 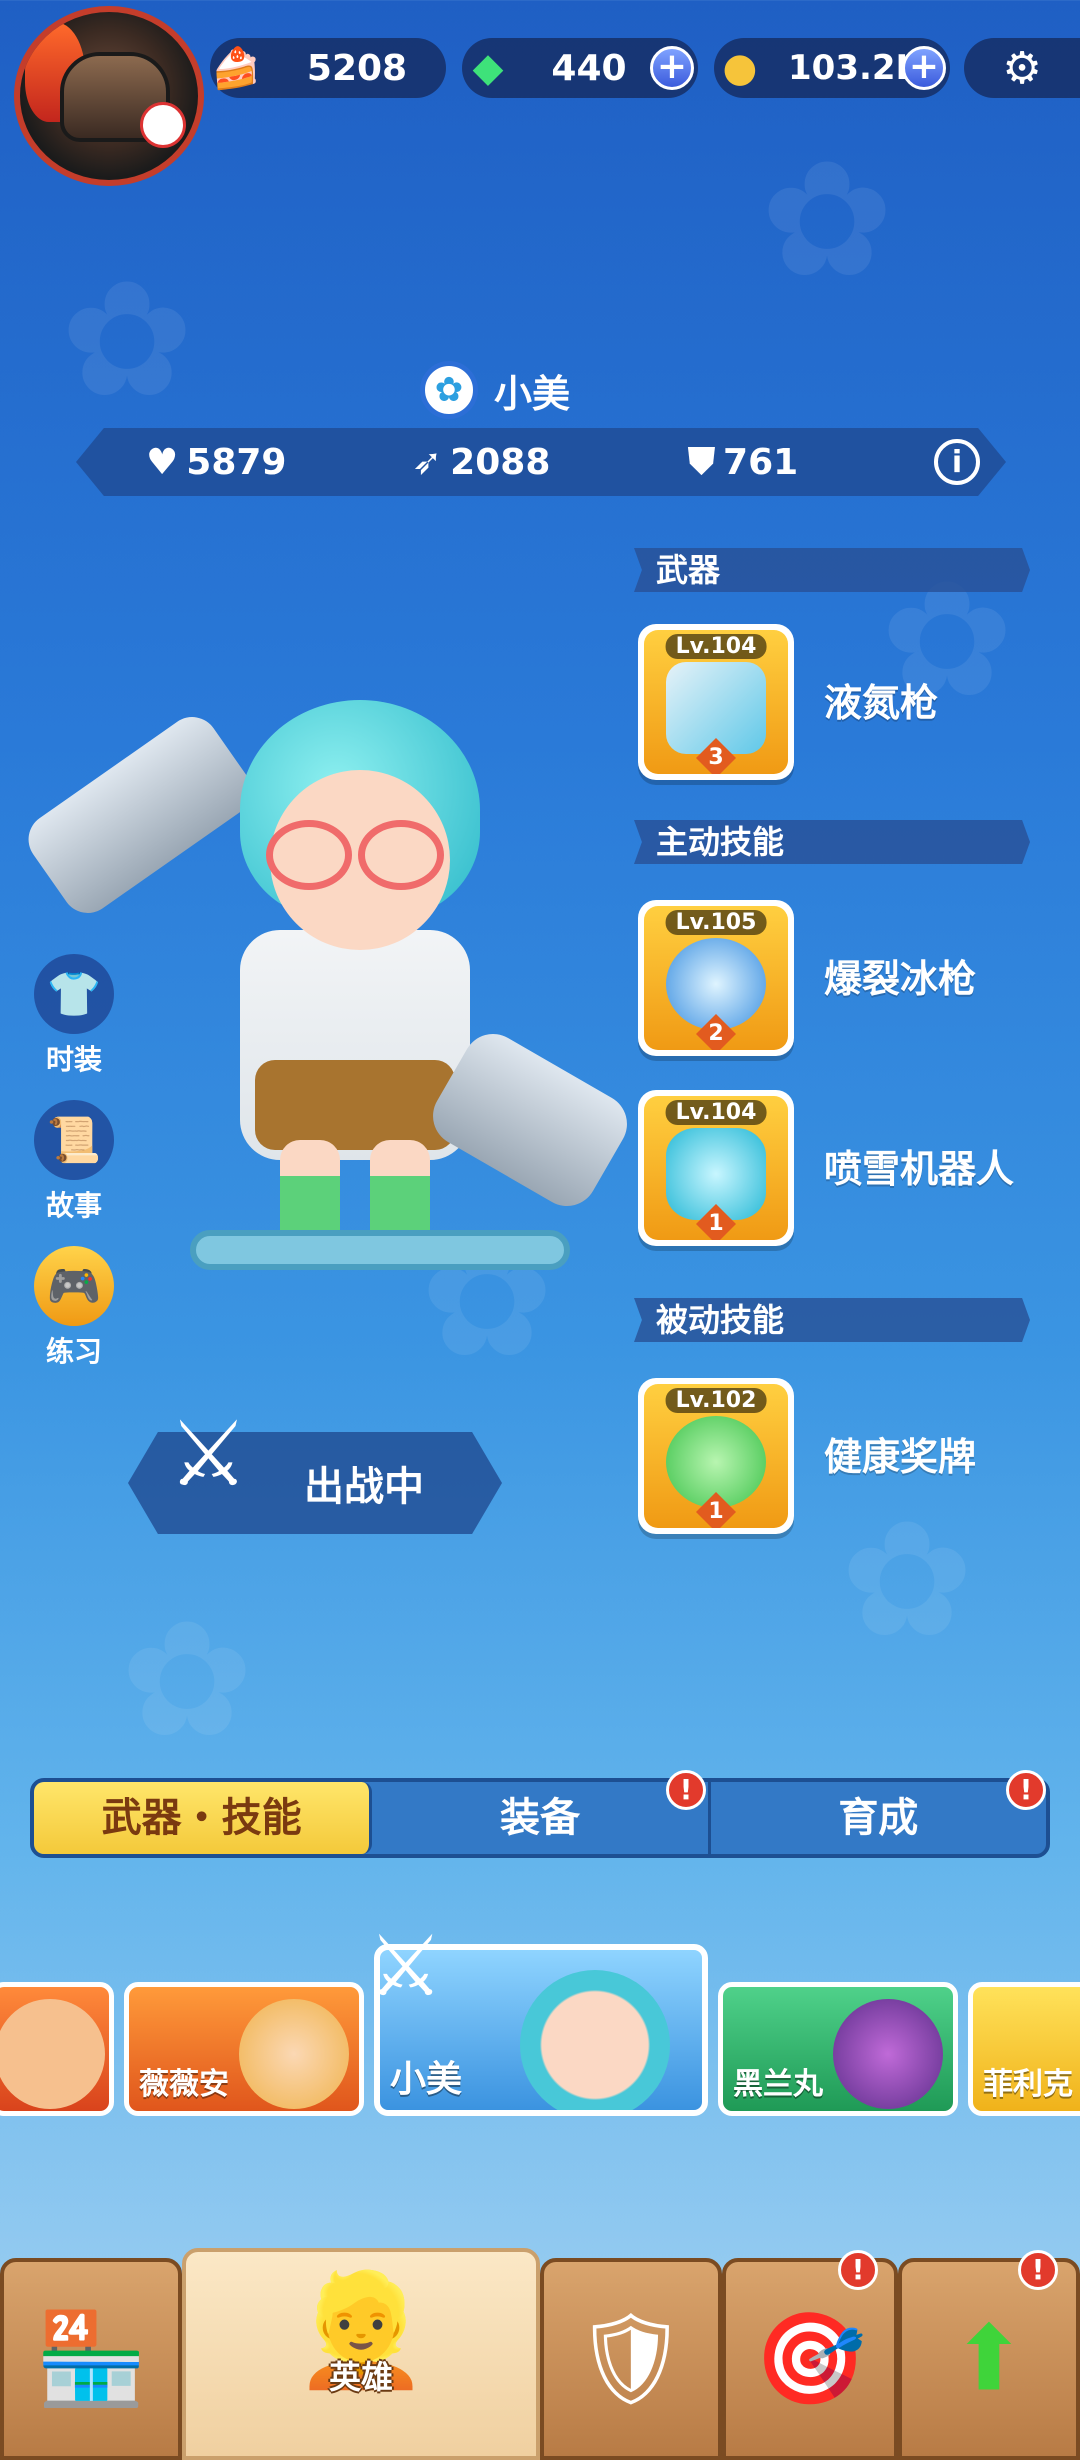 I want to click on weapon-level: Lv.104, so click(x=716, y=646).